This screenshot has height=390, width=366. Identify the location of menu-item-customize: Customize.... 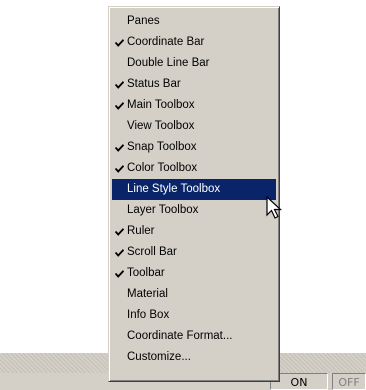
(194, 357).